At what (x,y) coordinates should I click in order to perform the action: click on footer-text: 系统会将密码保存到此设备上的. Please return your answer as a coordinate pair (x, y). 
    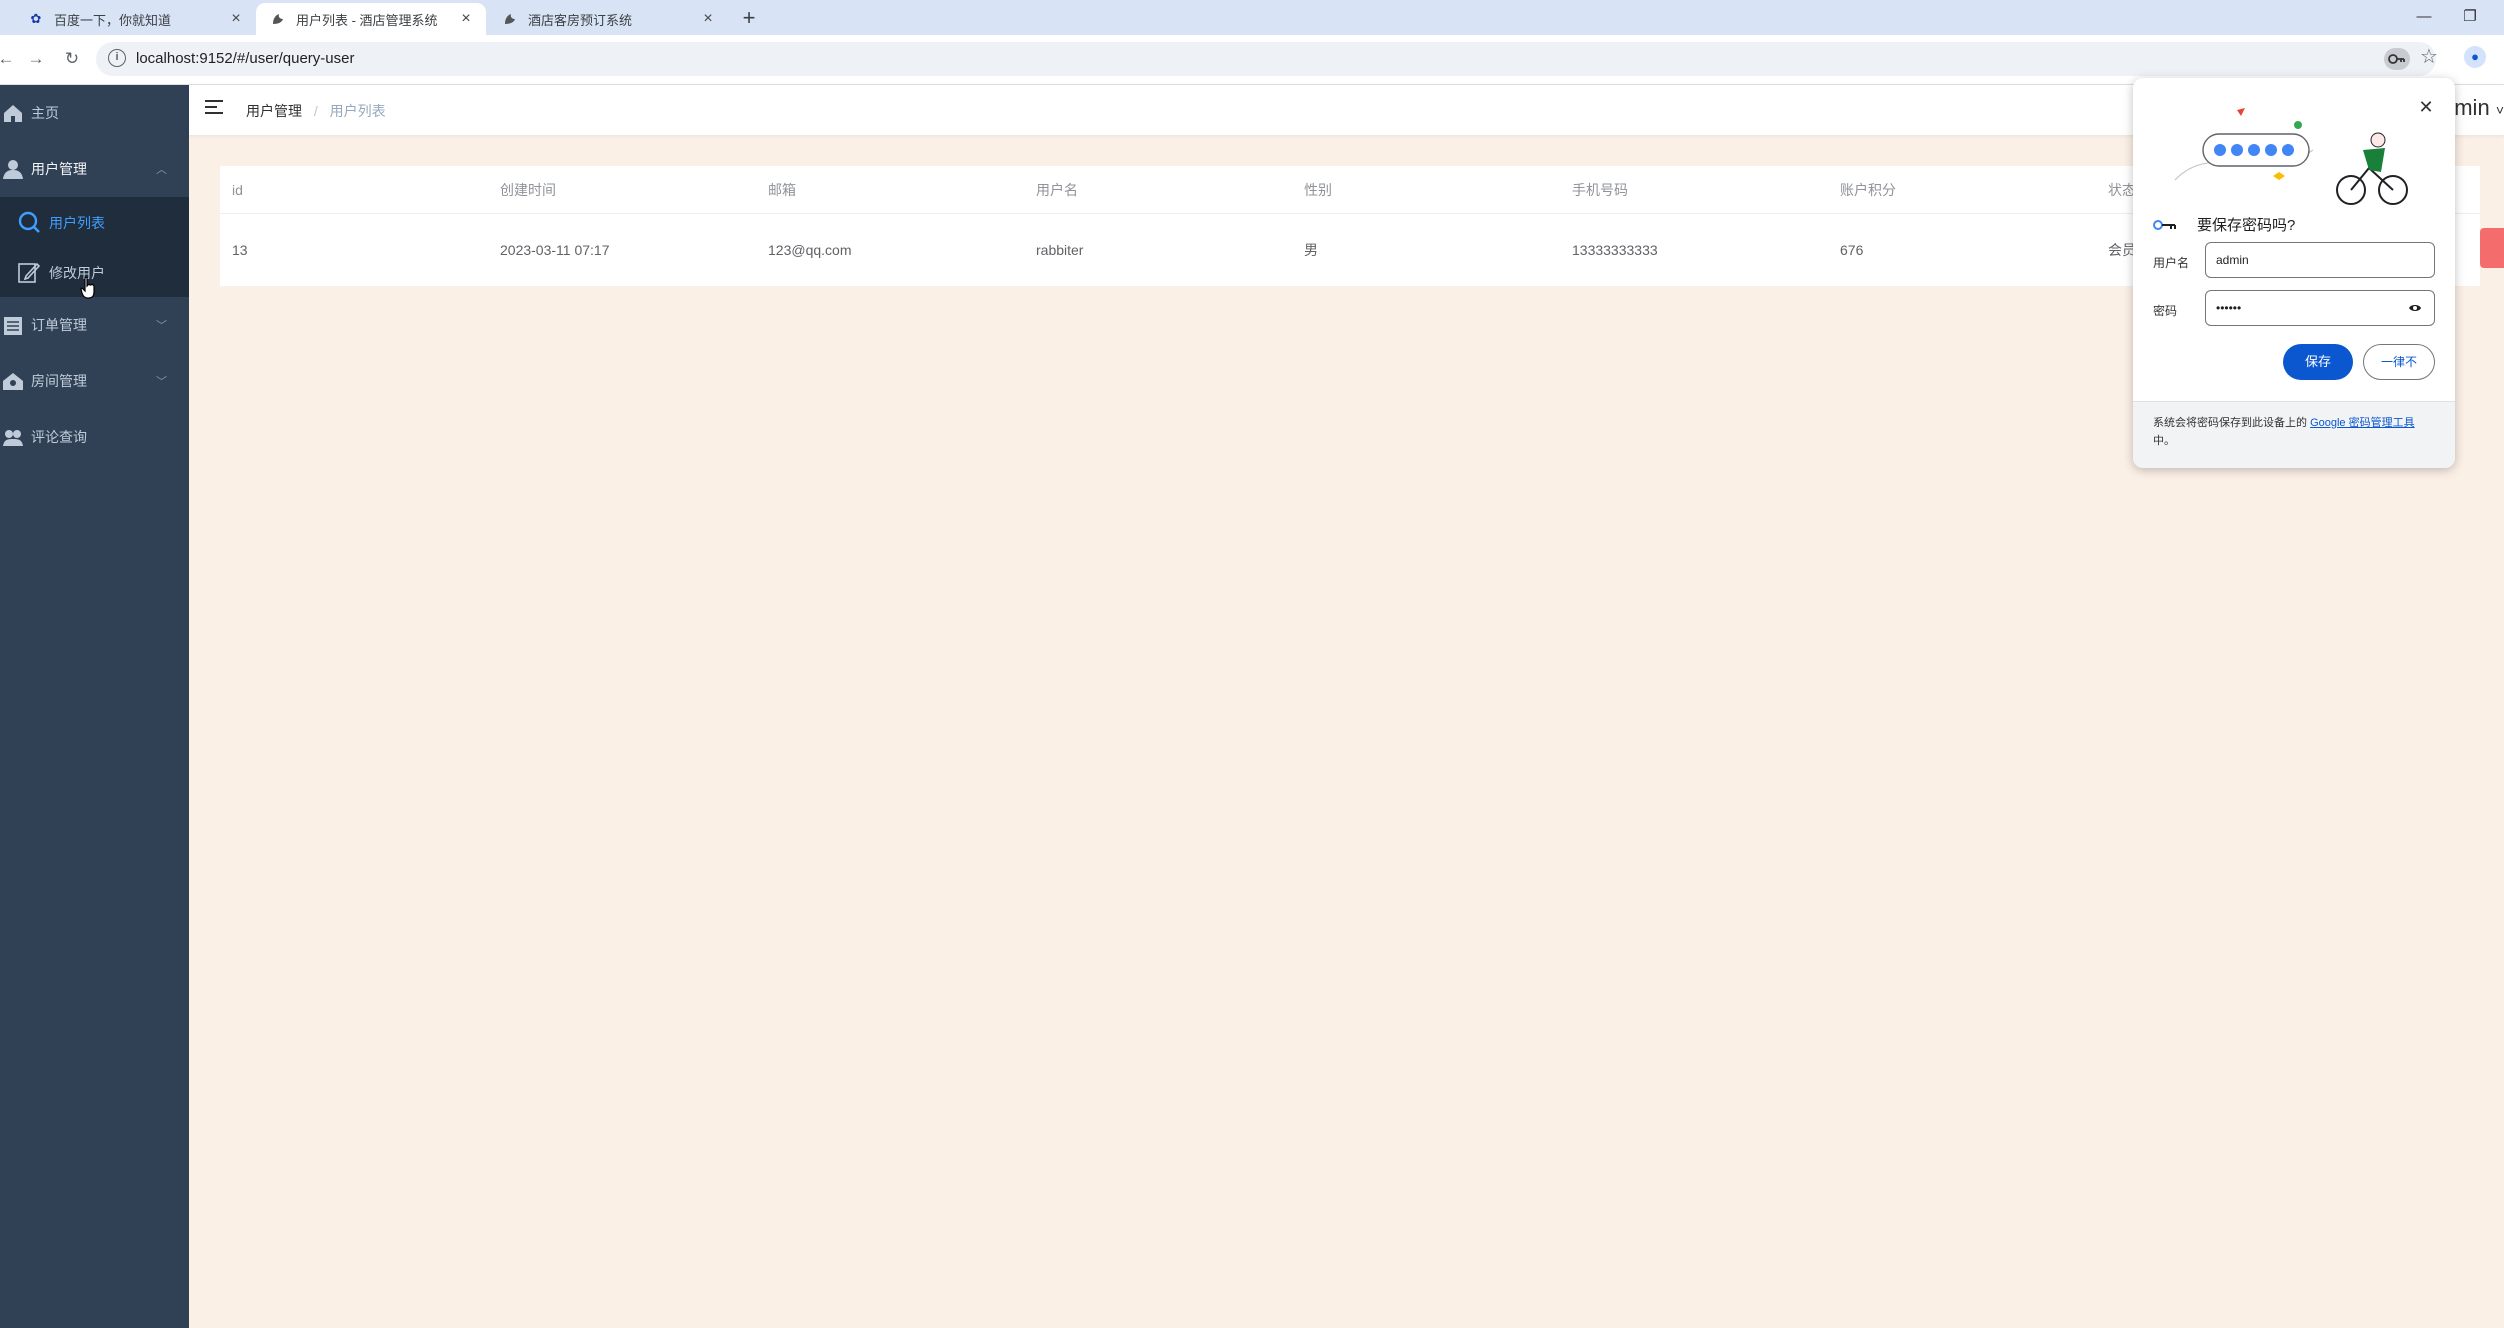
    Looking at the image, I should click on (2230, 423).